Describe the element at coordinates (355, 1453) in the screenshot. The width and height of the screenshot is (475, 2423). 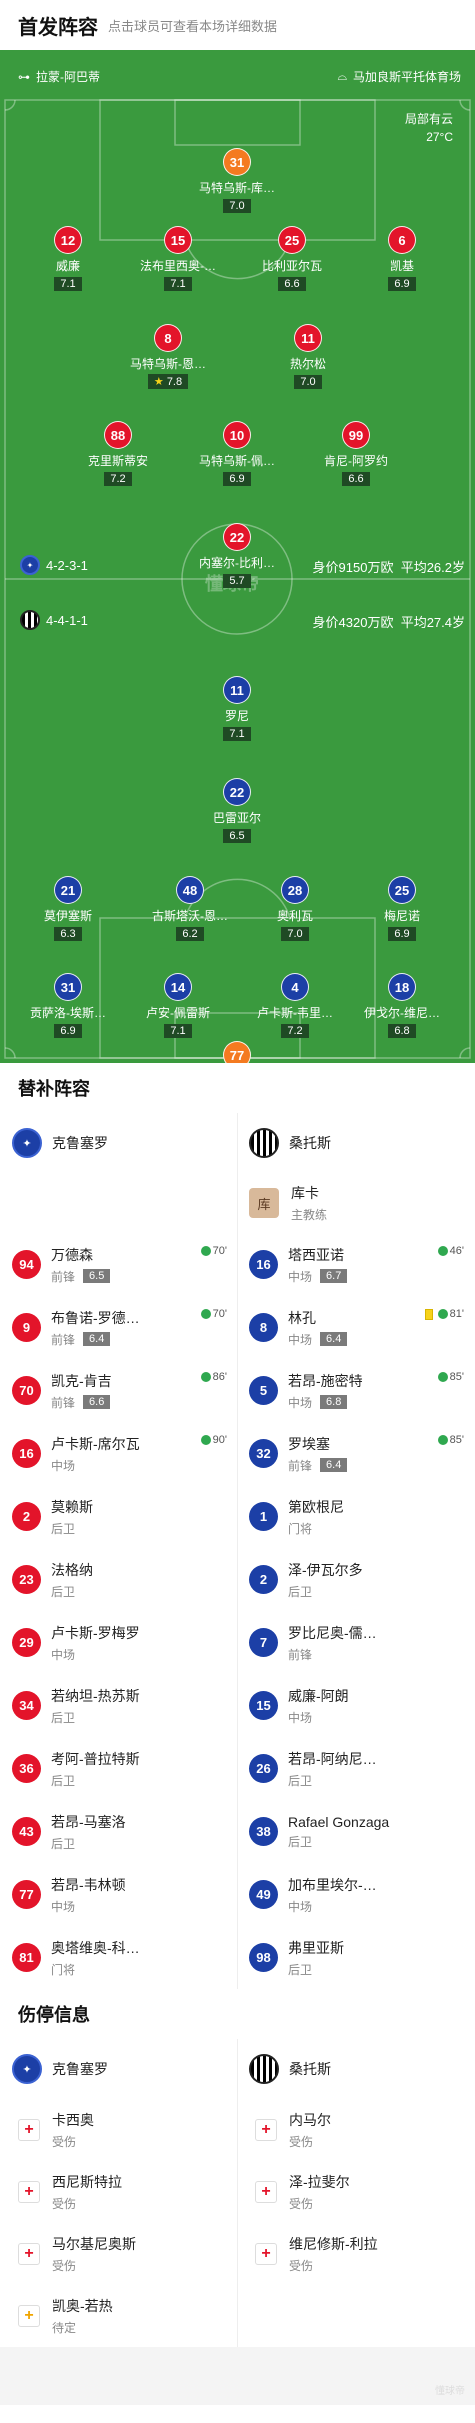
I see `sub-player-row: 32 罗埃塞 前锋 6.4 85'` at that location.